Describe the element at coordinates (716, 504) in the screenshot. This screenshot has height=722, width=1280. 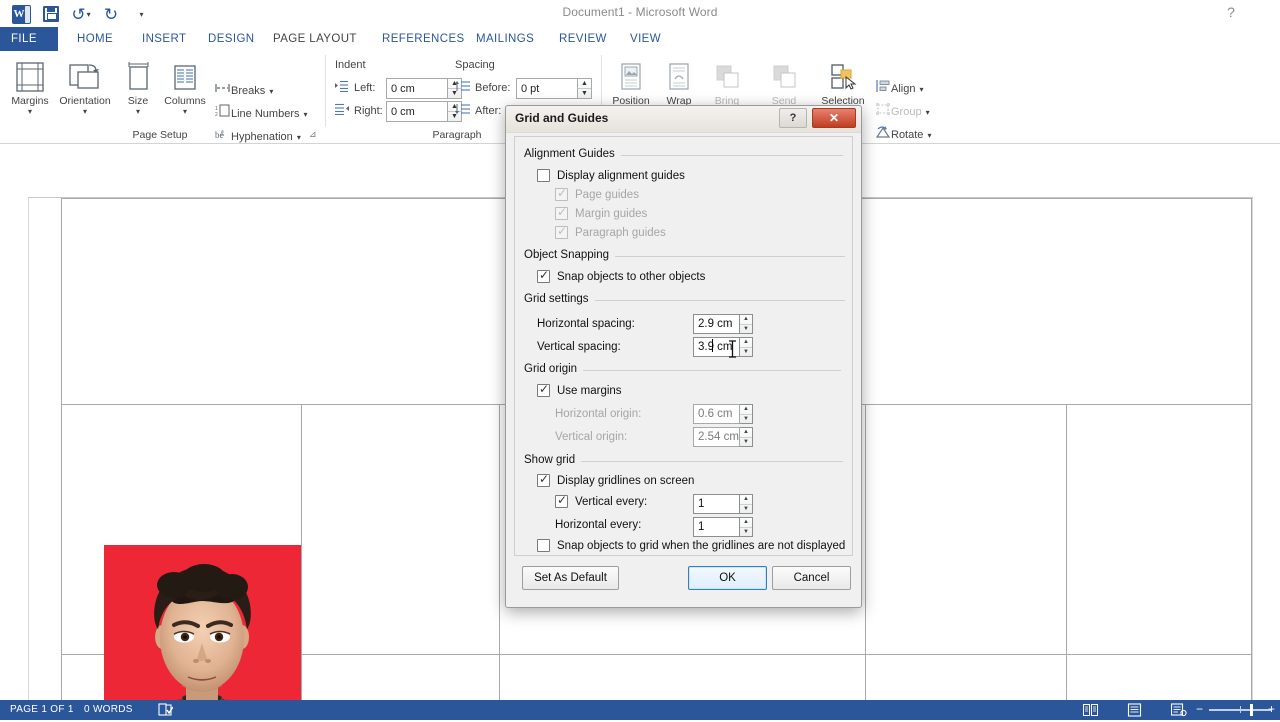
I see `vertical-every-input: 1` at that location.